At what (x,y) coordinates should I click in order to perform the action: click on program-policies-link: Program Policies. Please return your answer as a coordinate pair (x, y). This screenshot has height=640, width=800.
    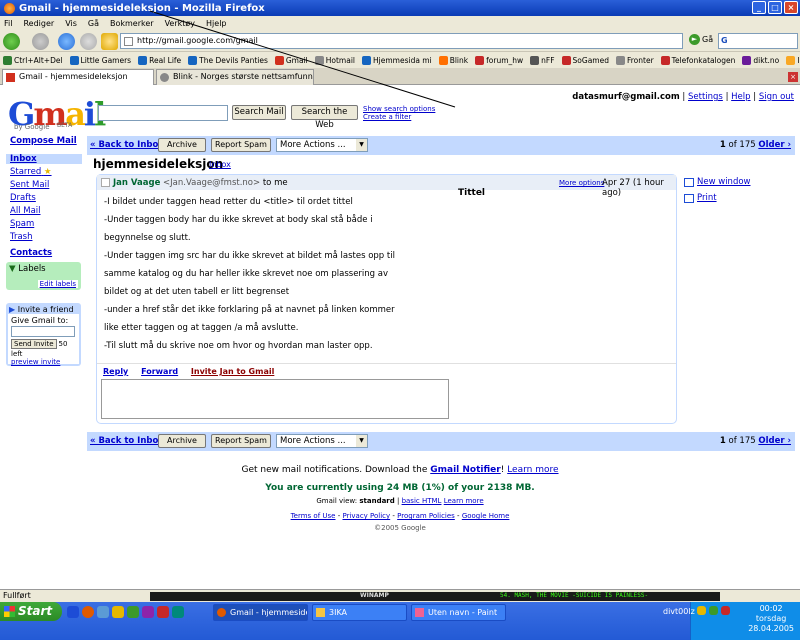
    Looking at the image, I should click on (426, 516).